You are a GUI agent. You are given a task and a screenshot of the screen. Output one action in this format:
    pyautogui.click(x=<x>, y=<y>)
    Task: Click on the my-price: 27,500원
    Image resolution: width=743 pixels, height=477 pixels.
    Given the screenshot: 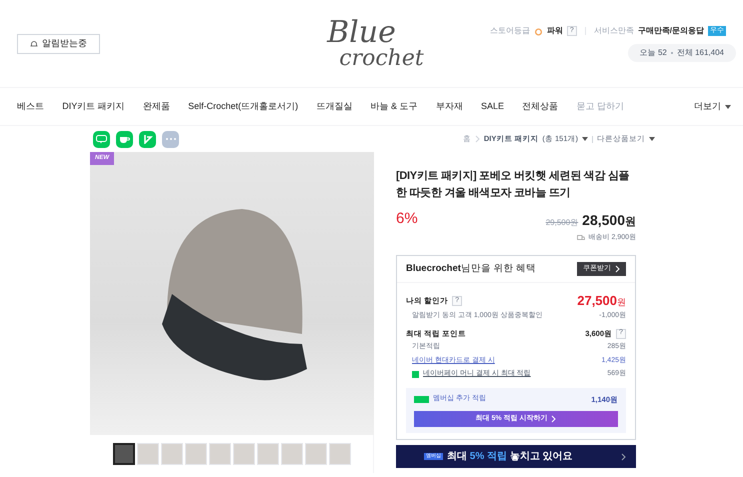 What is the action you would take?
    pyautogui.click(x=601, y=301)
    